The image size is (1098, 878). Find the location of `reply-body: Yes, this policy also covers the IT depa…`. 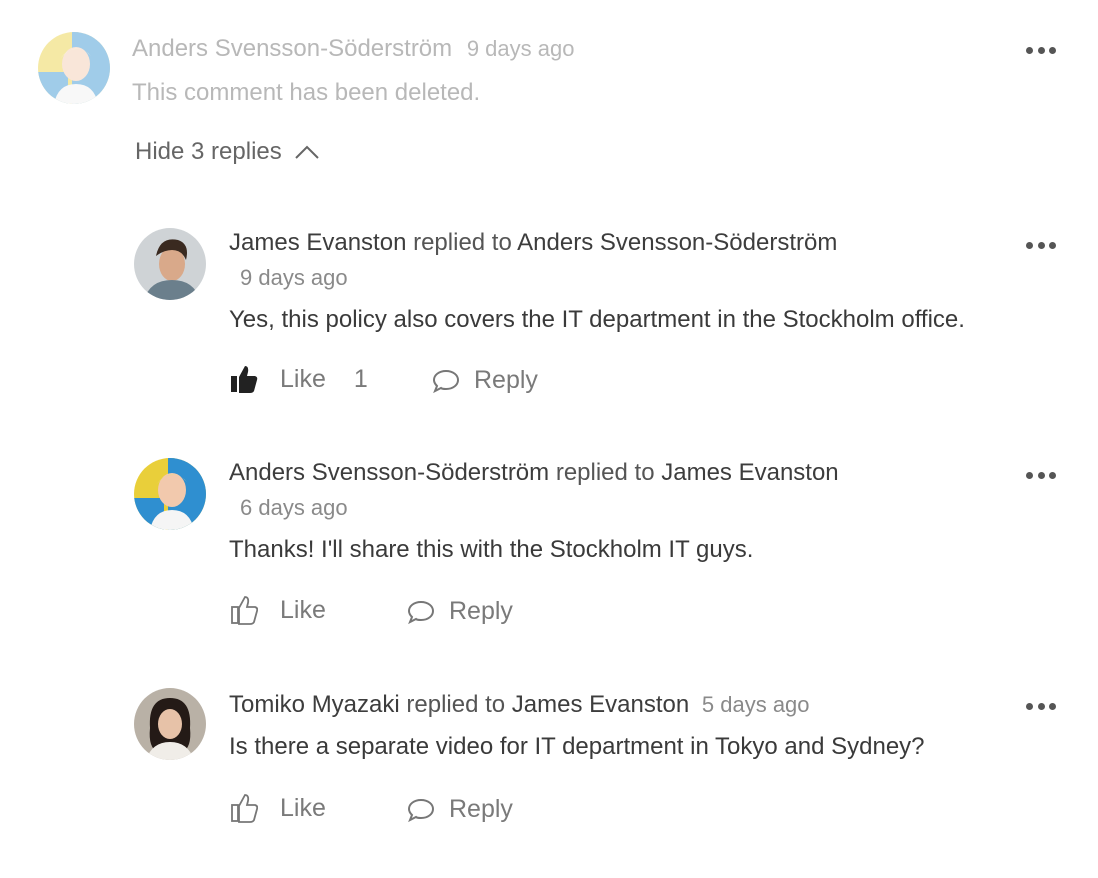

reply-body: Yes, this policy also covers the IT depa… is located at coordinates (597, 319).